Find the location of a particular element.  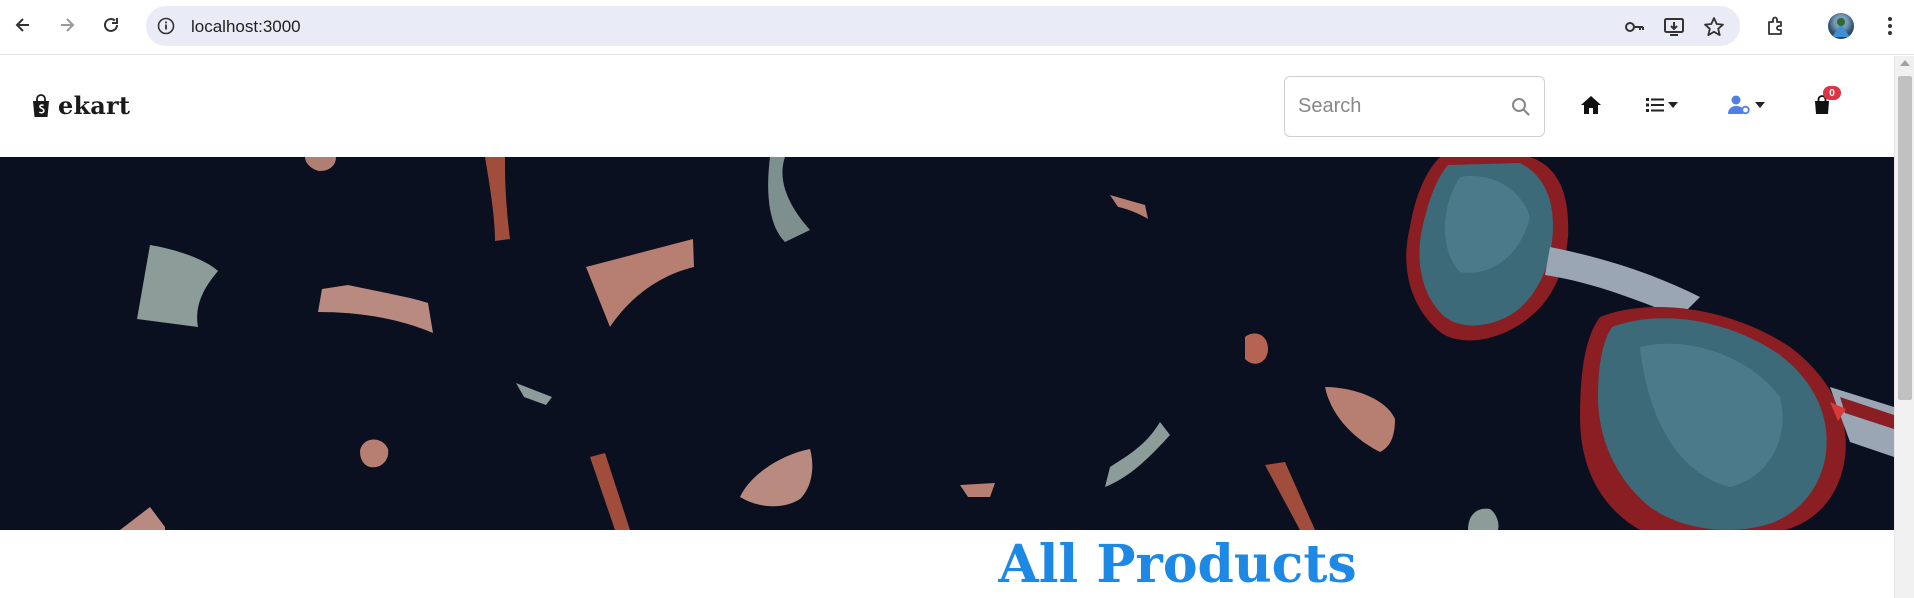

extensions-icon is located at coordinates (1776, 26).